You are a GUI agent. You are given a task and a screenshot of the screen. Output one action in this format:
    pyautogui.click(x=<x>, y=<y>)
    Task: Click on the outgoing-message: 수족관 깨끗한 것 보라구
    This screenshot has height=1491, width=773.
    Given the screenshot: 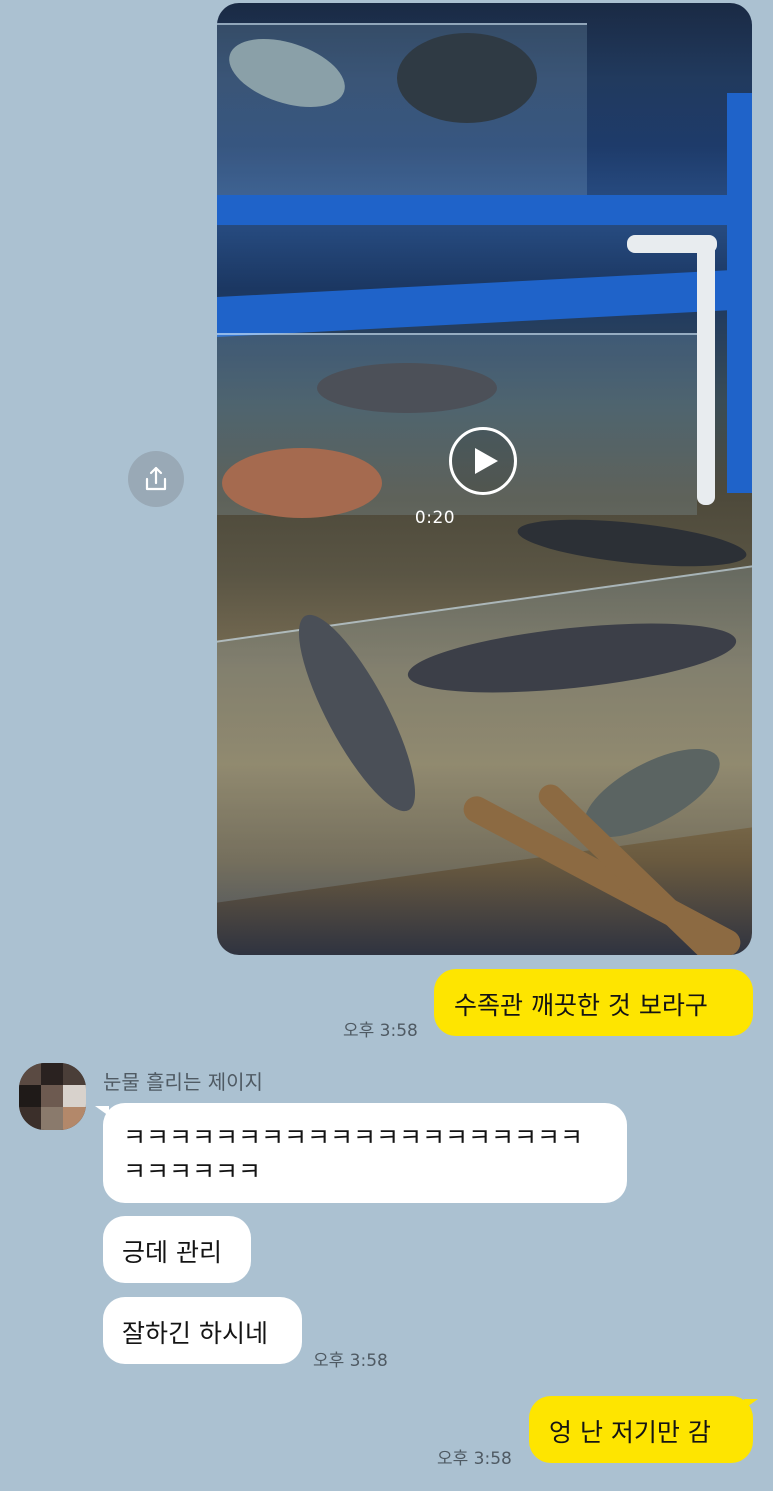 What is the action you would take?
    pyautogui.click(x=593, y=1002)
    